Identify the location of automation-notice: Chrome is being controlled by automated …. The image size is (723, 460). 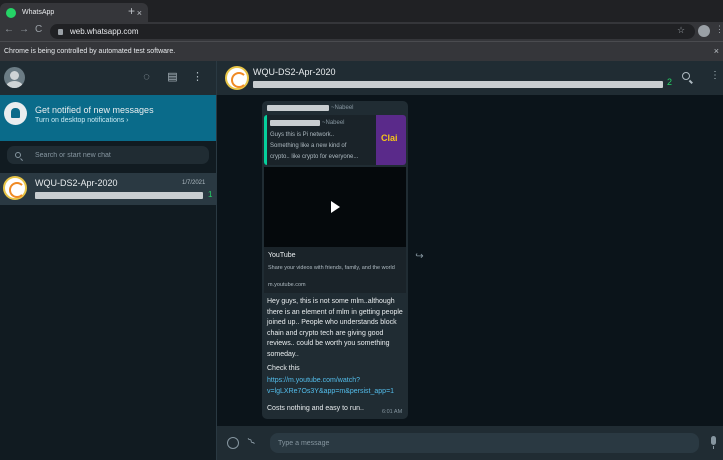
(90, 51).